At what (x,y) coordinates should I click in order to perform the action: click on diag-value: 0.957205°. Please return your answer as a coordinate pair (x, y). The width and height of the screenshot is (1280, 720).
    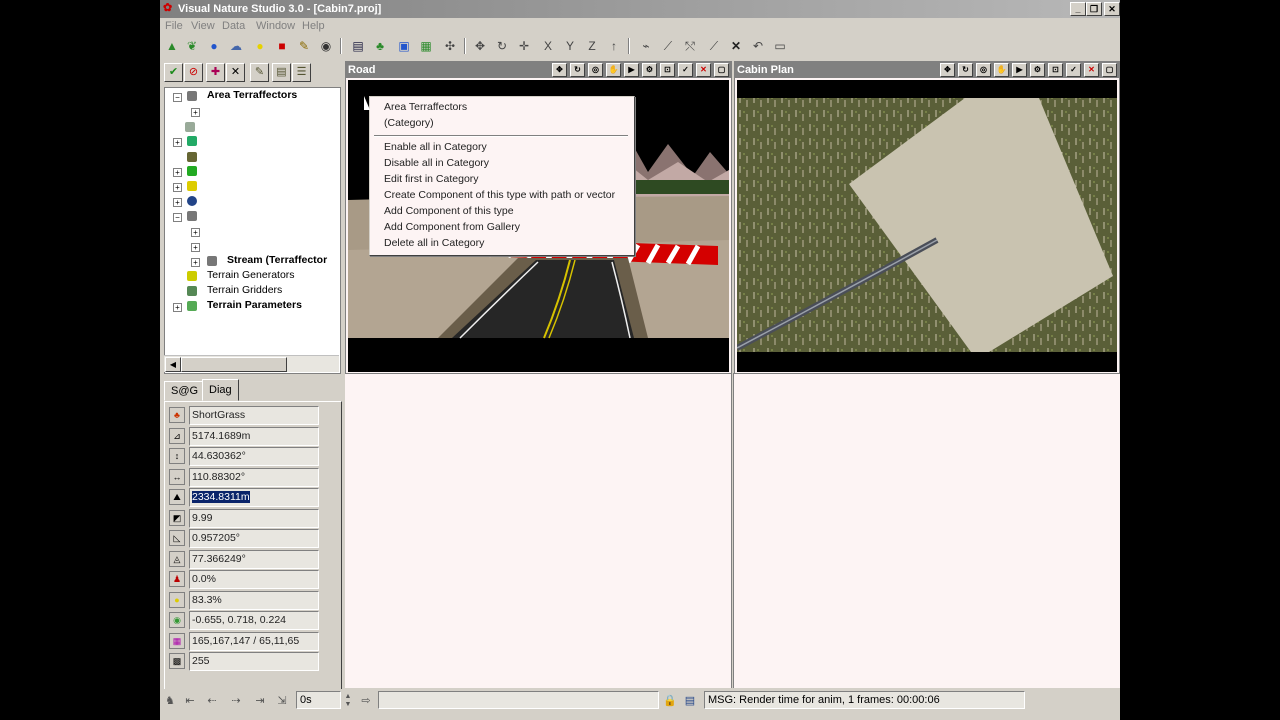
    Looking at the image, I should click on (254, 538).